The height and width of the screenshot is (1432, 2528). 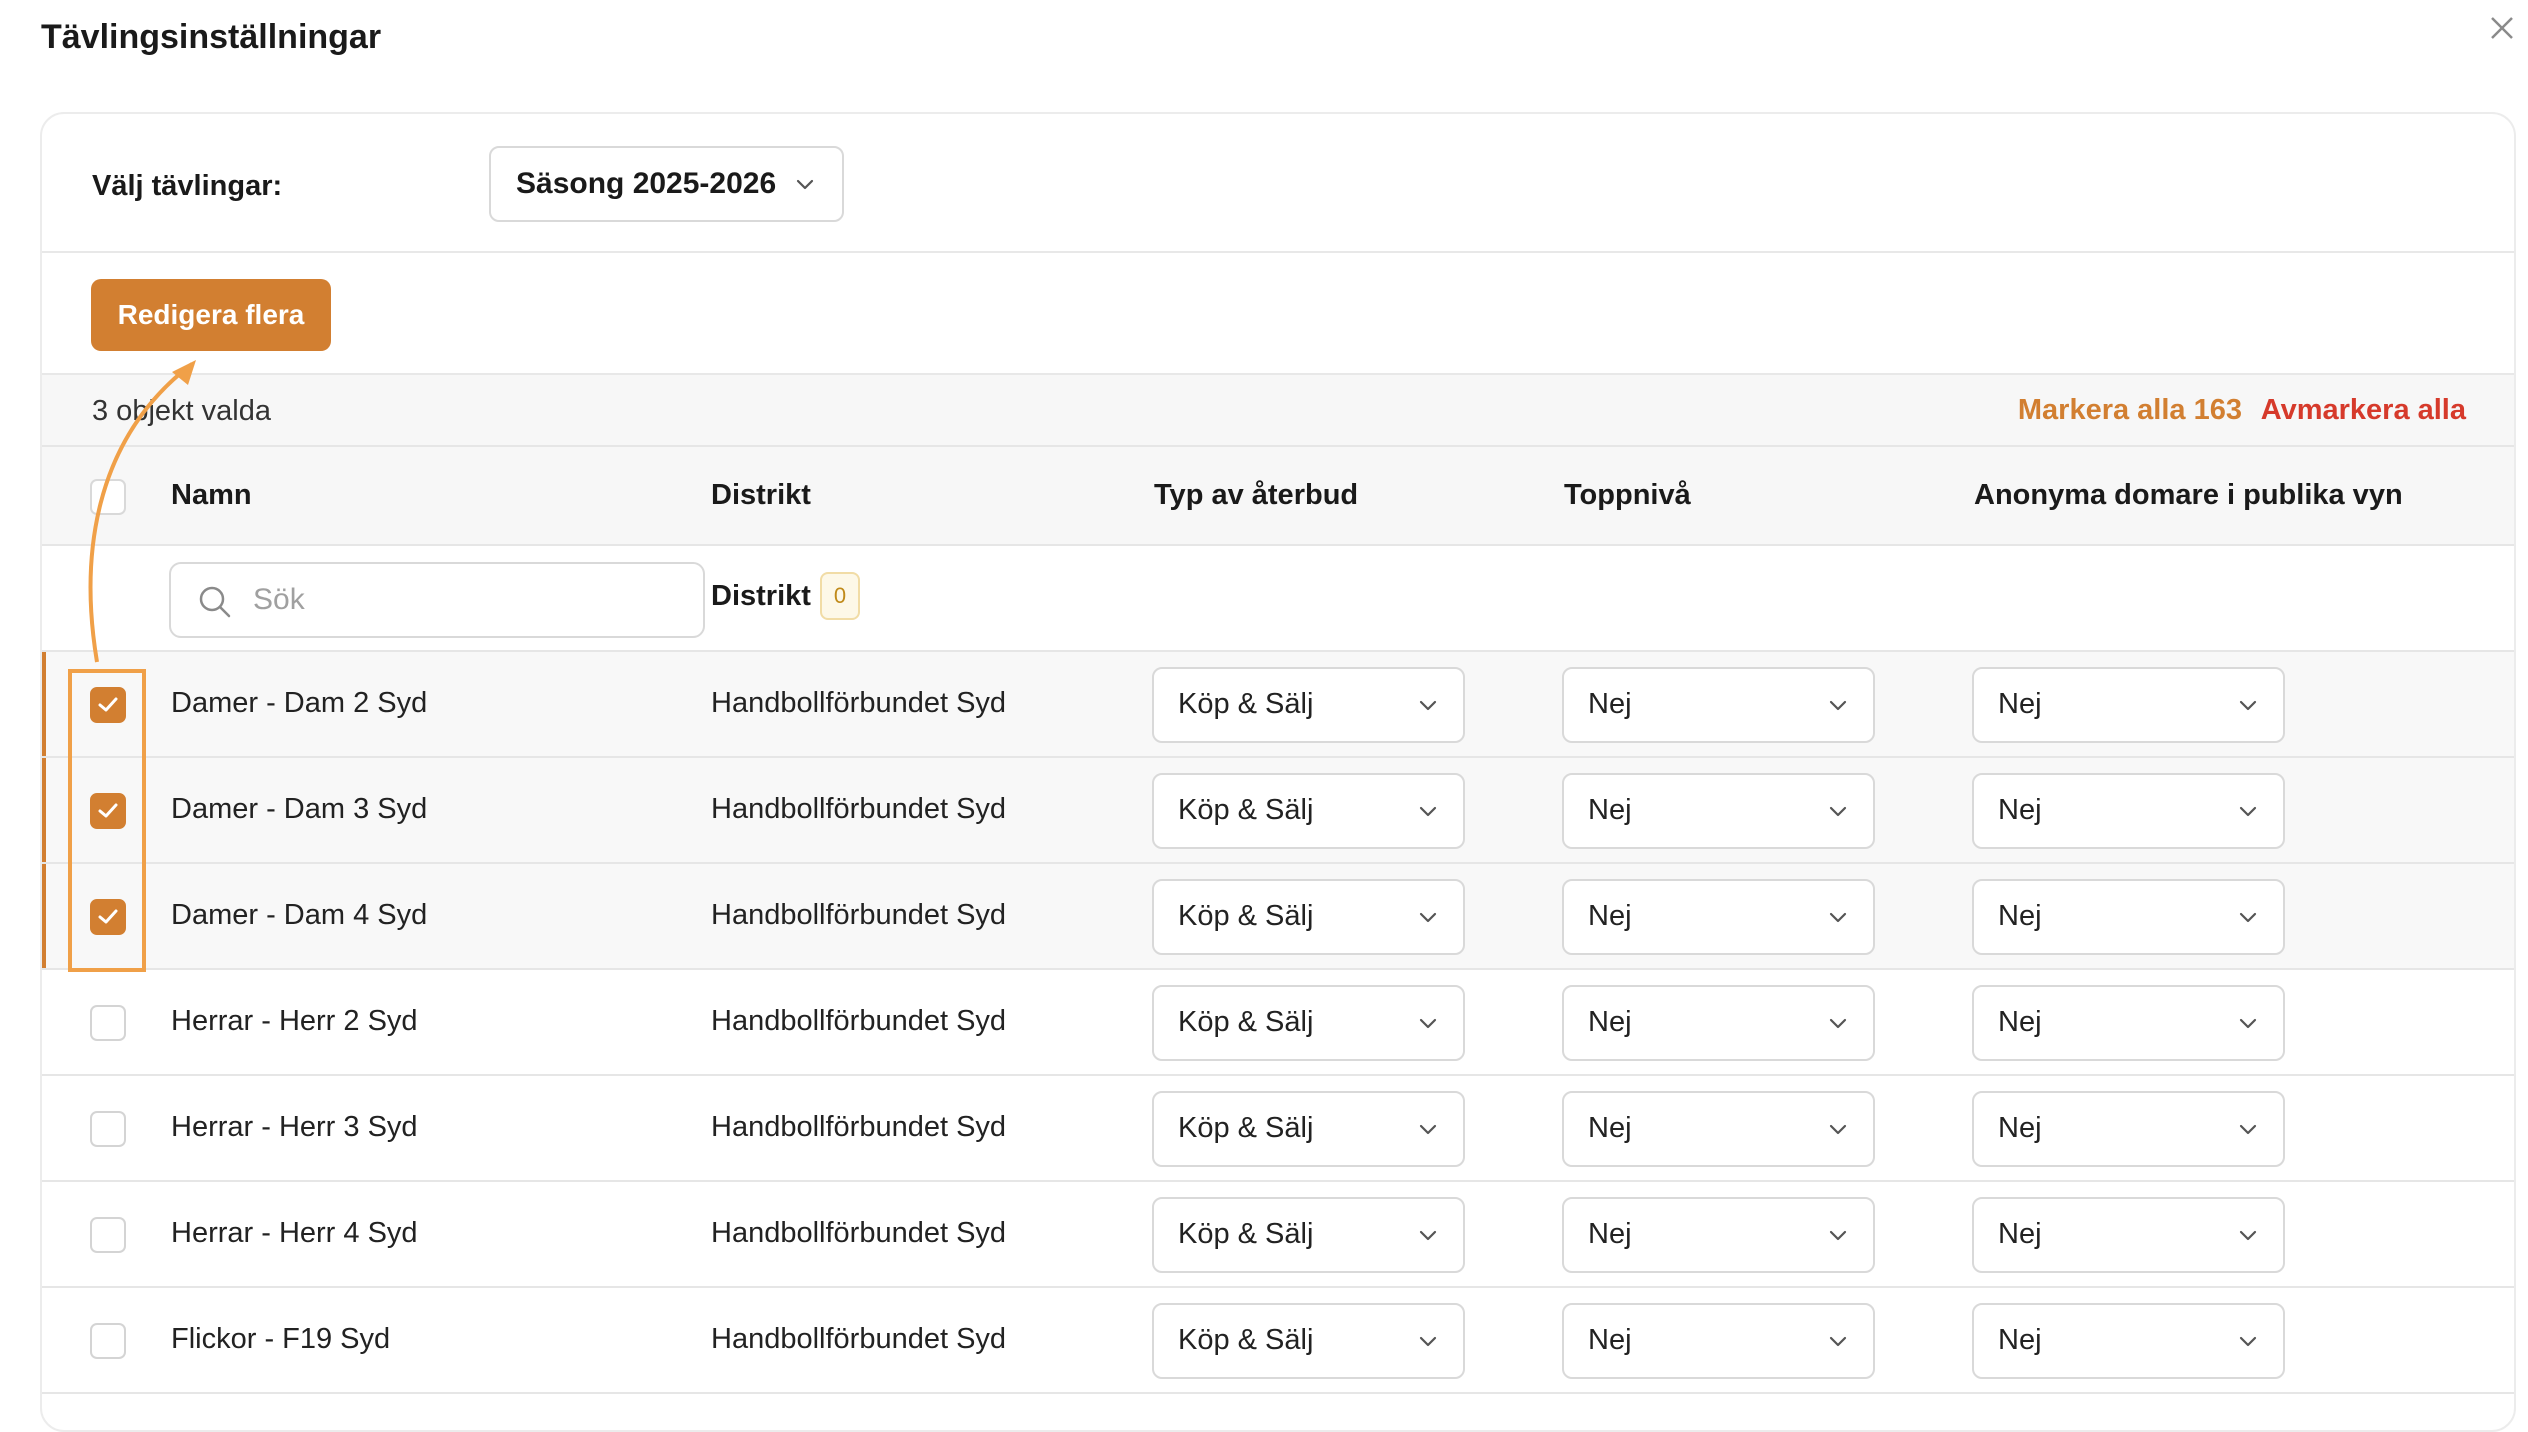 I want to click on filter-label: Välj tävlingar:, so click(x=187, y=186).